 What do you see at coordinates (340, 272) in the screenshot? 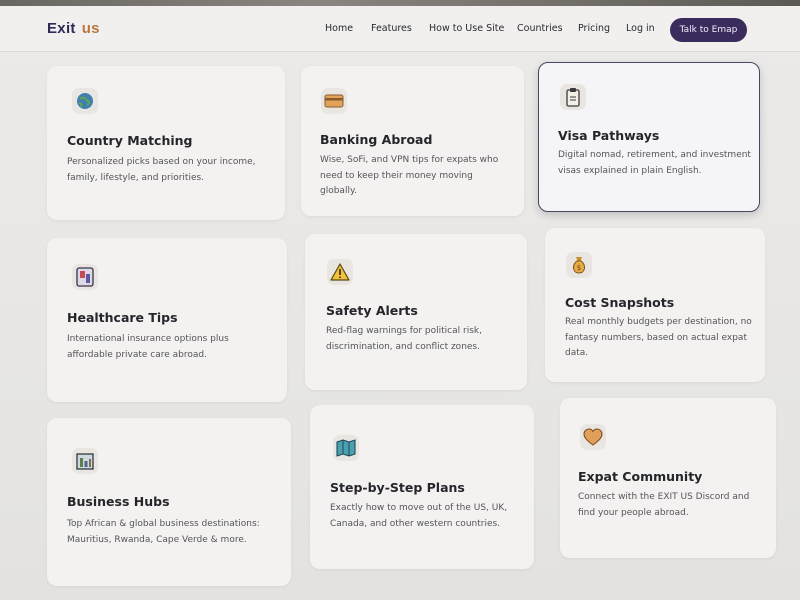
I see `warning-icon` at bounding box center [340, 272].